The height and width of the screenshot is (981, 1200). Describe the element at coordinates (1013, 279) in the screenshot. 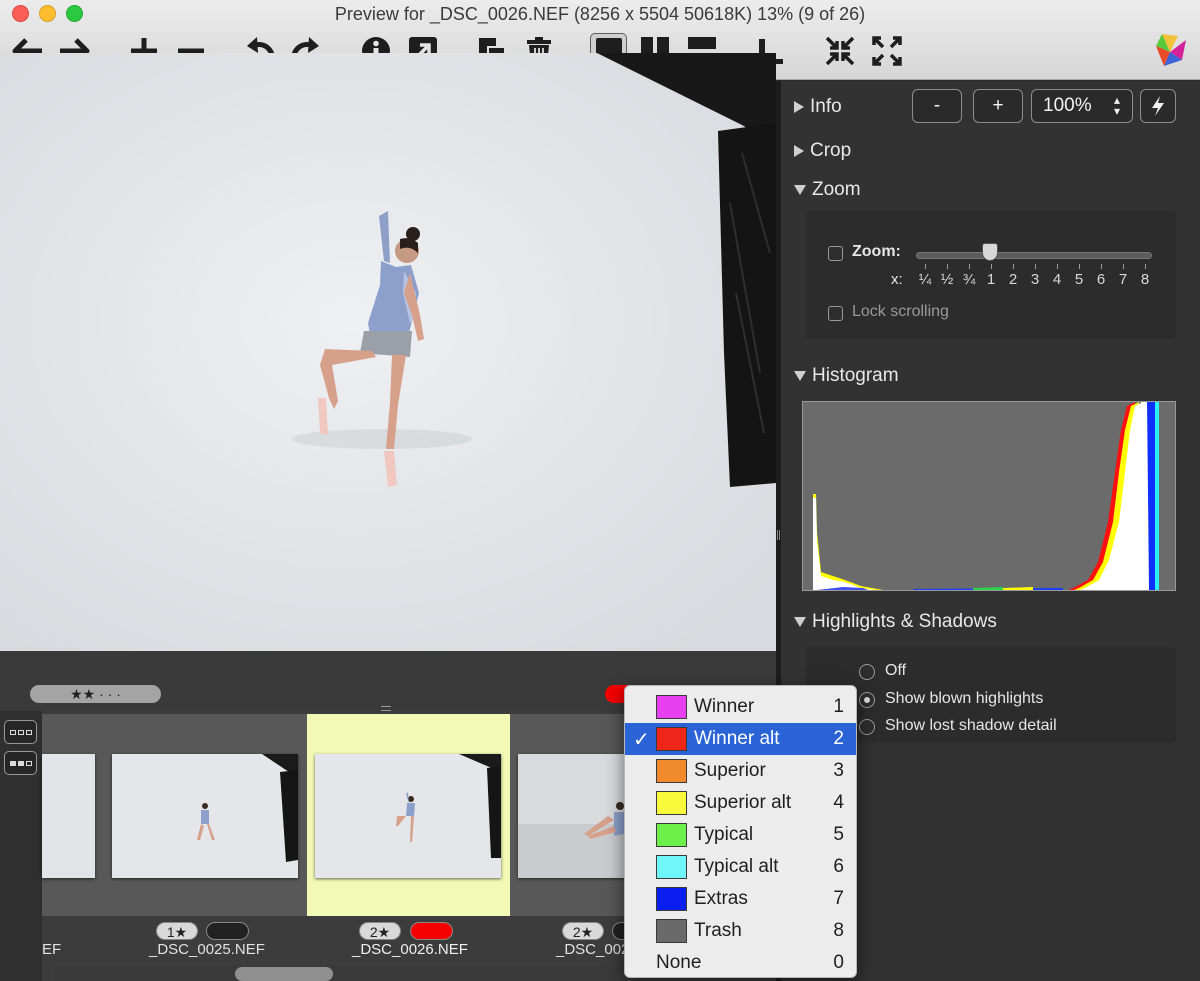

I see `zoom-tick-label: 2` at that location.